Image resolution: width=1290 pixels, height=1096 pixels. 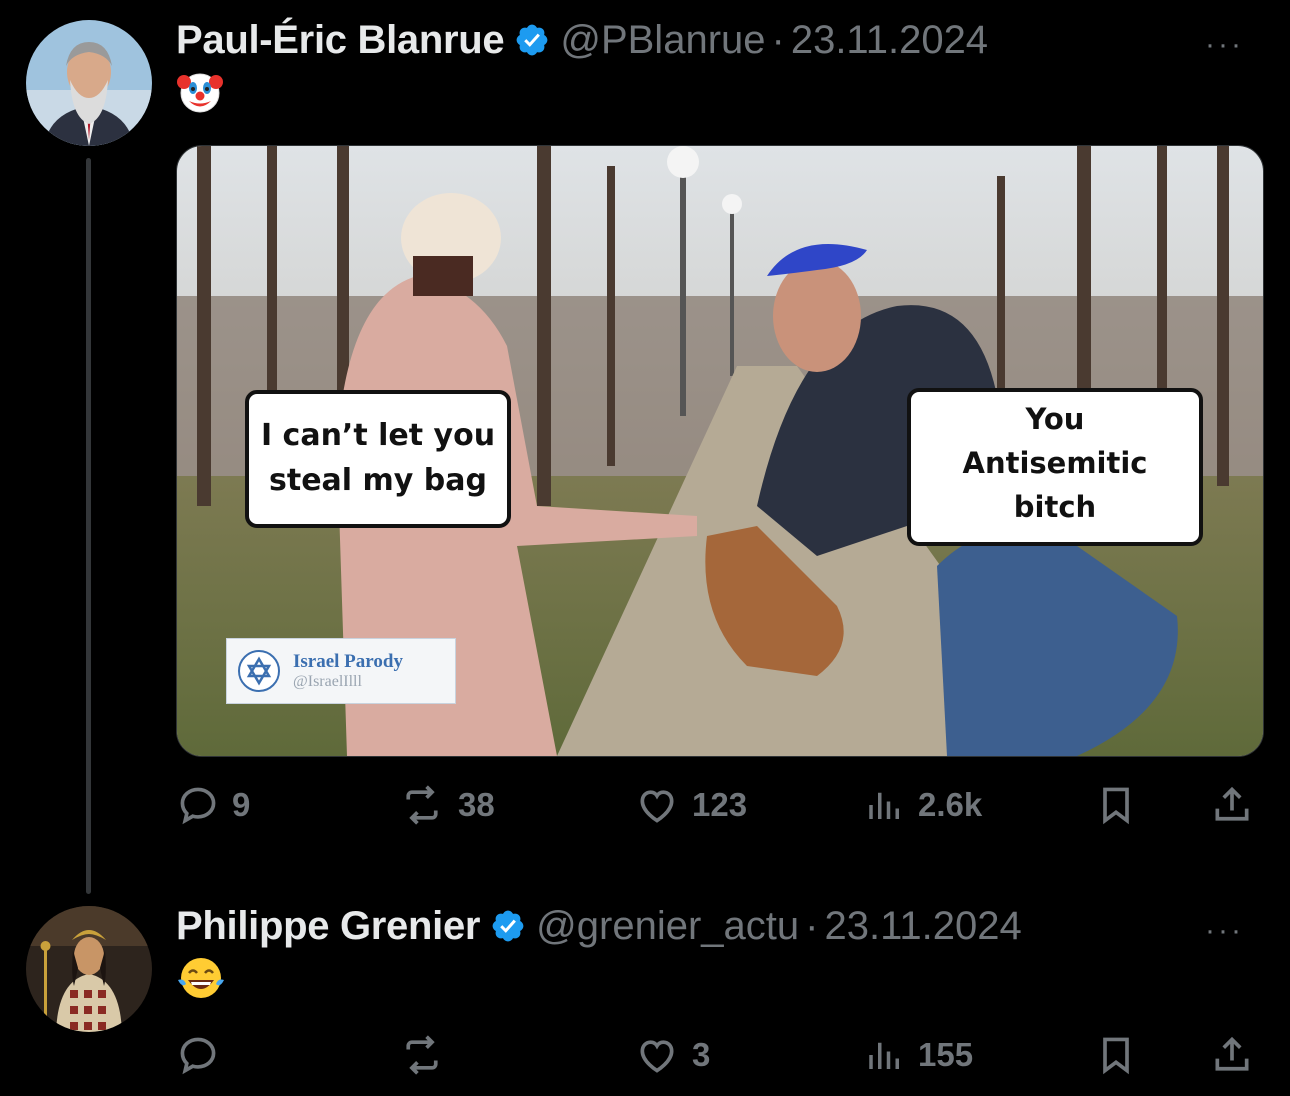 I want to click on author-name: Paul-Éric Blanrue, so click(x=340, y=40).